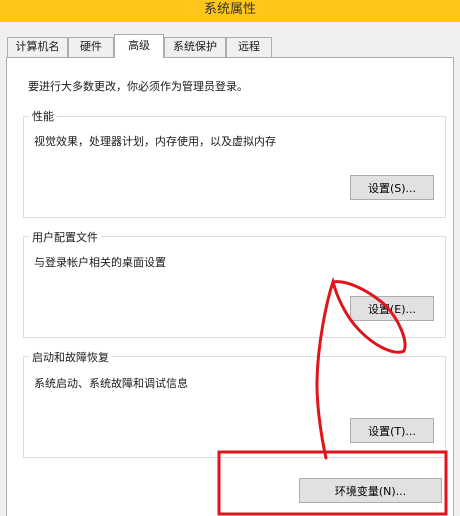 Image resolution: width=460 pixels, height=516 pixels. What do you see at coordinates (100, 262) in the screenshot?
I see `user-profiles-group-desc: 与登录帐户相关的桌面设置` at bounding box center [100, 262].